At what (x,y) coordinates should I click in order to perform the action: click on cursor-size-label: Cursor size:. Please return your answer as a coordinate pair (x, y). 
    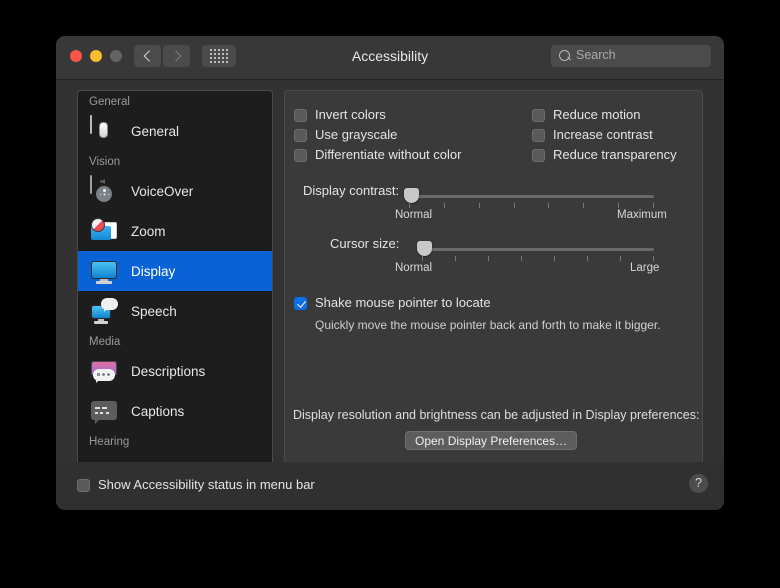
    Looking at the image, I should click on (365, 243).